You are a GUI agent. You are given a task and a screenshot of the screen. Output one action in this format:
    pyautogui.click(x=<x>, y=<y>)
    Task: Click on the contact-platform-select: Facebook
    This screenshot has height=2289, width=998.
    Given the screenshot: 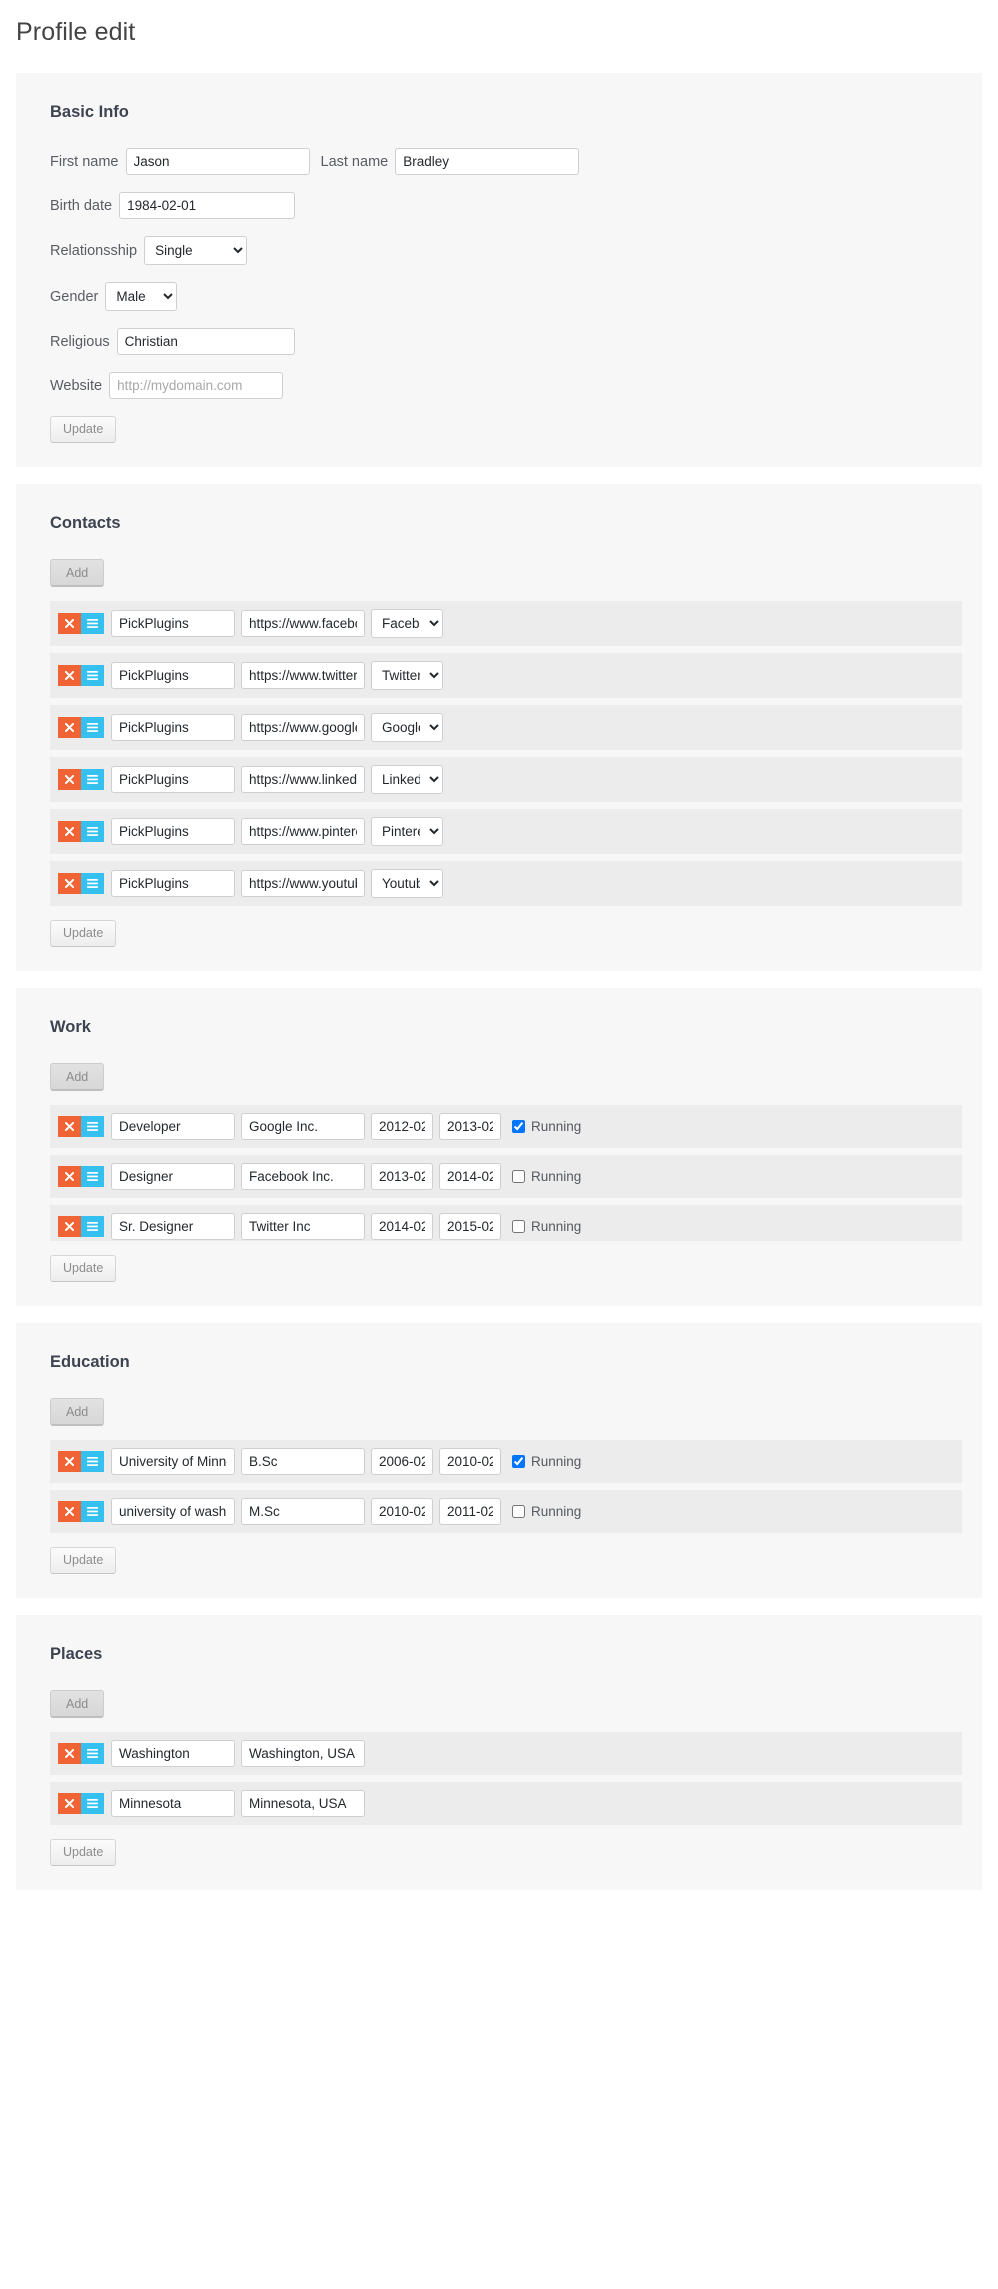 What is the action you would take?
    pyautogui.click(x=407, y=623)
    